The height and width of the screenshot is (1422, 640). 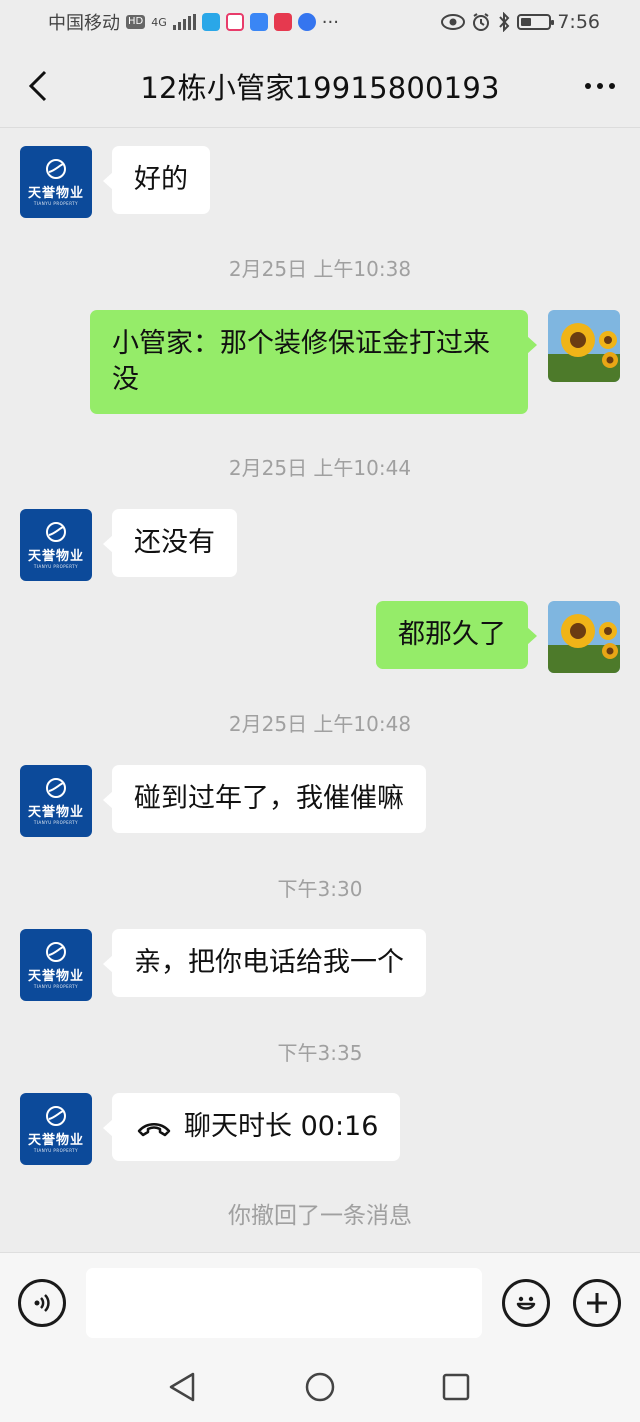 I want to click on message-row: 天誉物业 TIANYU PROPERTY 亲，把你电话给我一个, so click(x=320, y=965).